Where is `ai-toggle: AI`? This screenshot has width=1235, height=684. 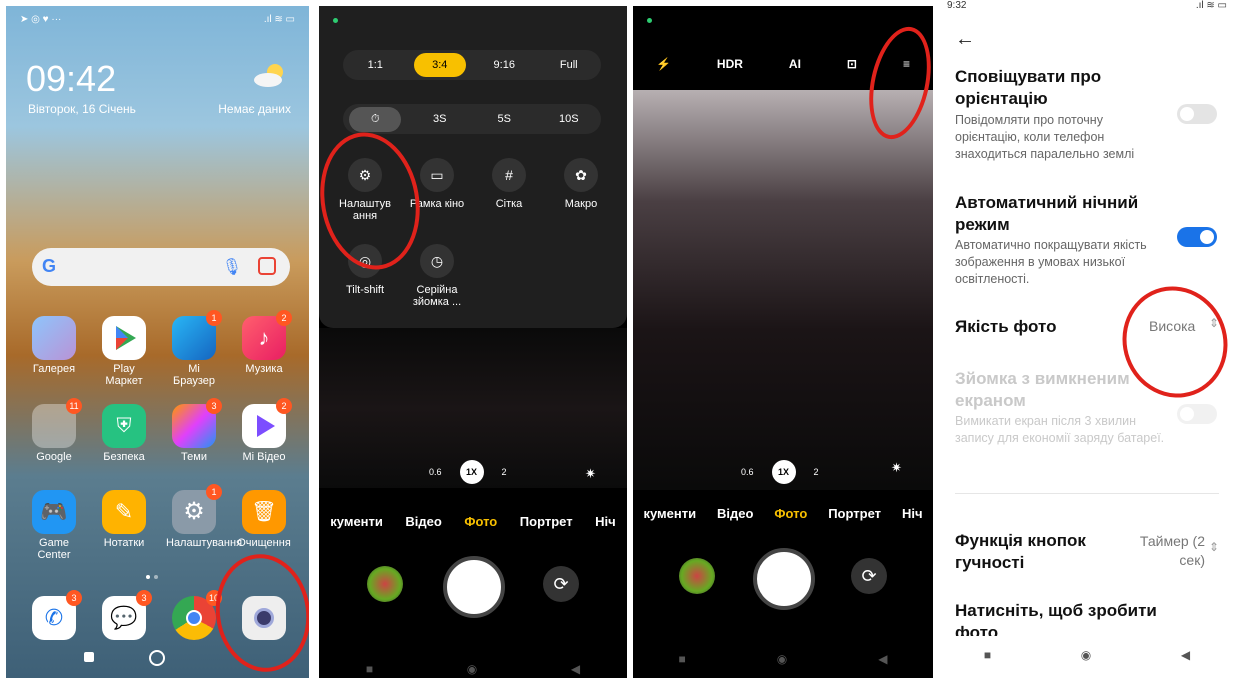 ai-toggle: AI is located at coordinates (795, 64).